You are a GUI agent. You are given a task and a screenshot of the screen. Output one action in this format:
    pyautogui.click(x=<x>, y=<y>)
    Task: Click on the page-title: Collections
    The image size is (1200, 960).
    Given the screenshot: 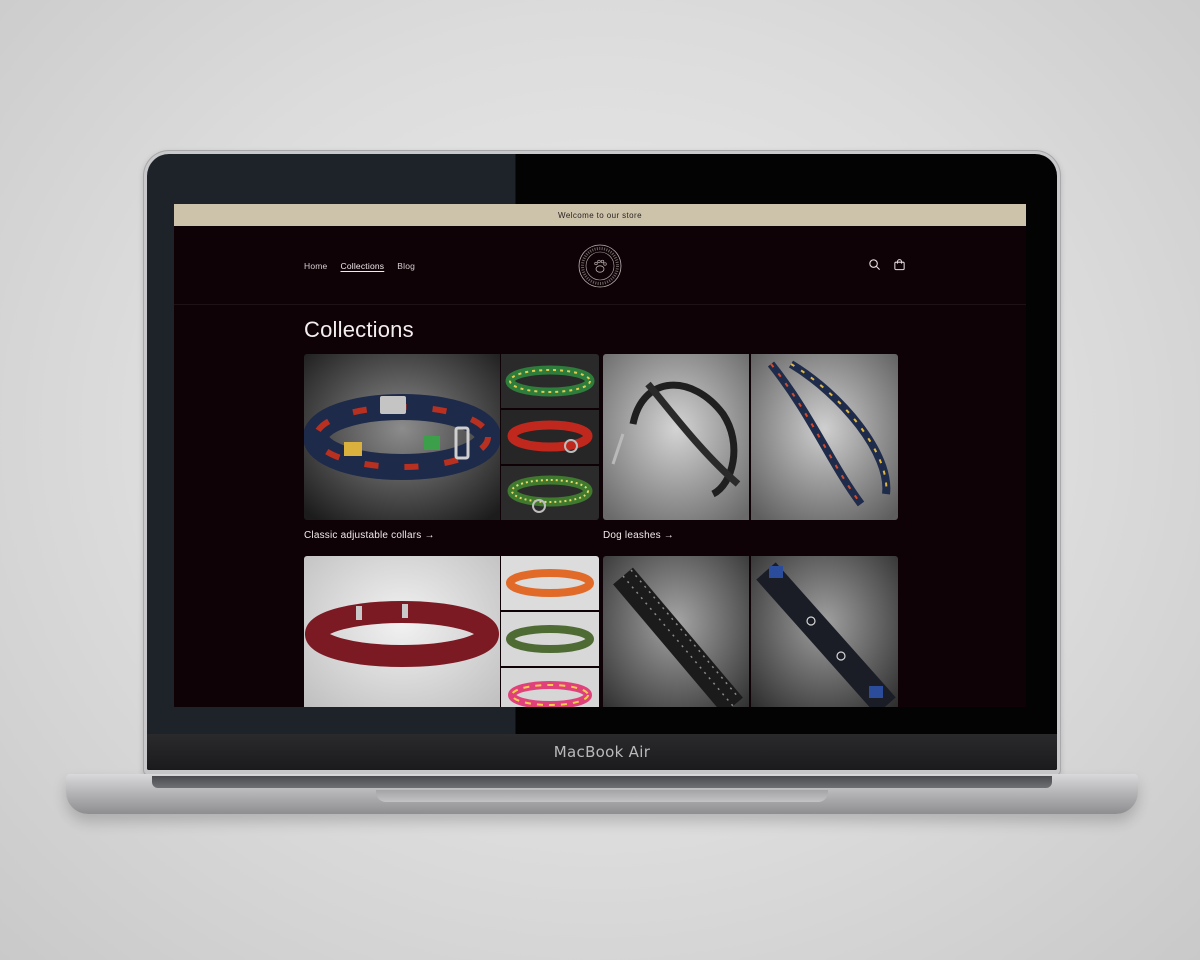 What is the action you would take?
    pyautogui.click(x=359, y=329)
    